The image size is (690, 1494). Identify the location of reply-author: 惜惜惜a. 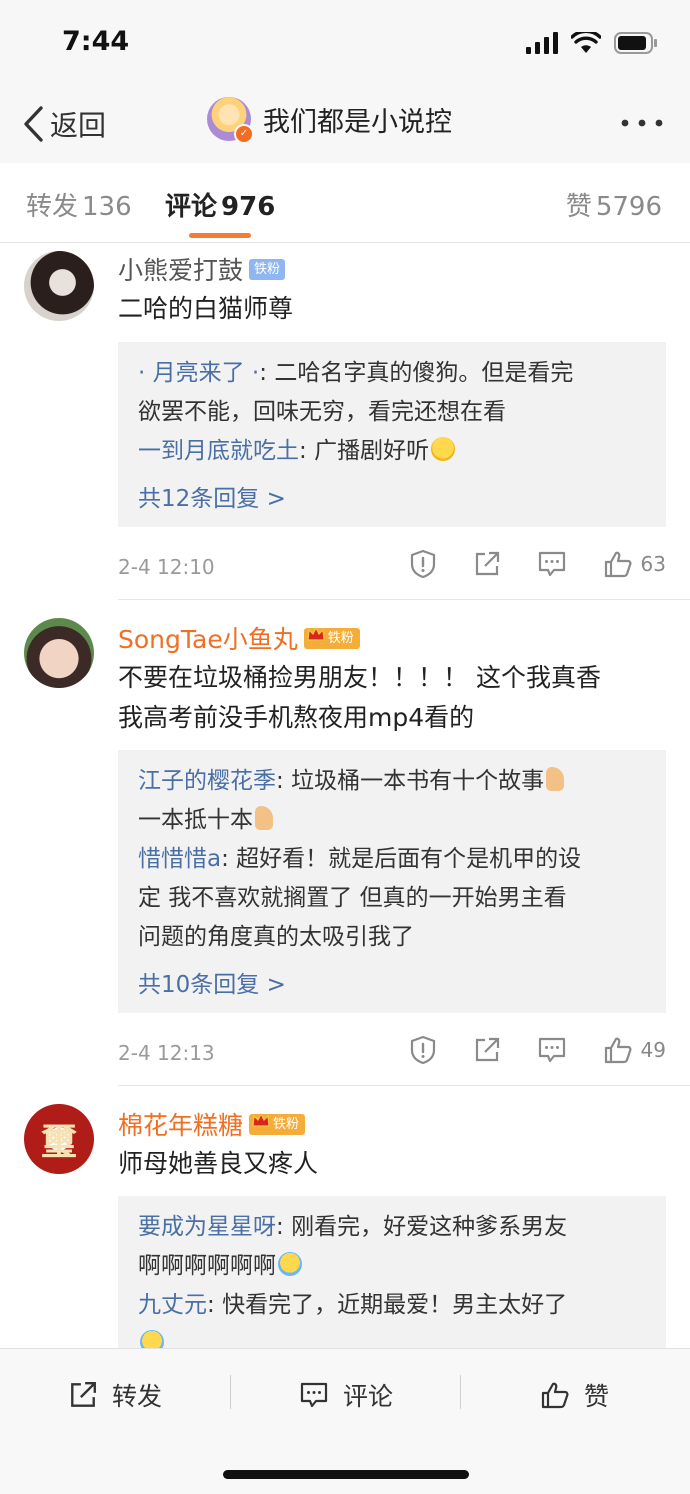
(179, 859).